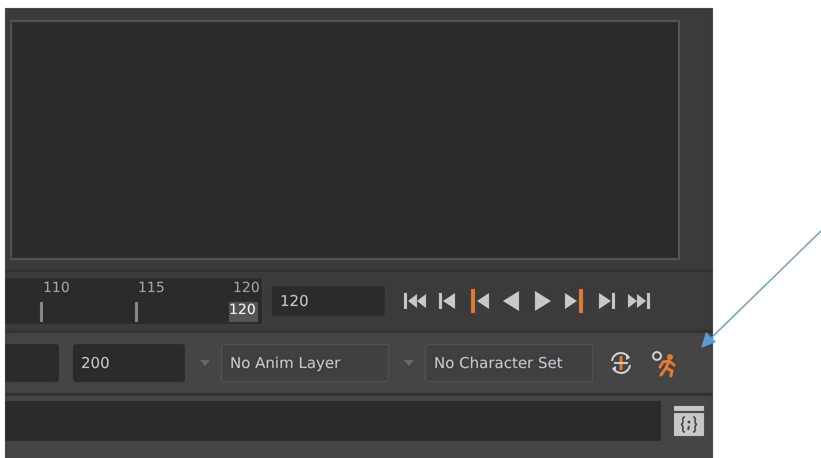 This screenshot has height=458, width=821. What do you see at coordinates (509, 363) in the screenshot?
I see `character-set-dropdown: No Character Set` at bounding box center [509, 363].